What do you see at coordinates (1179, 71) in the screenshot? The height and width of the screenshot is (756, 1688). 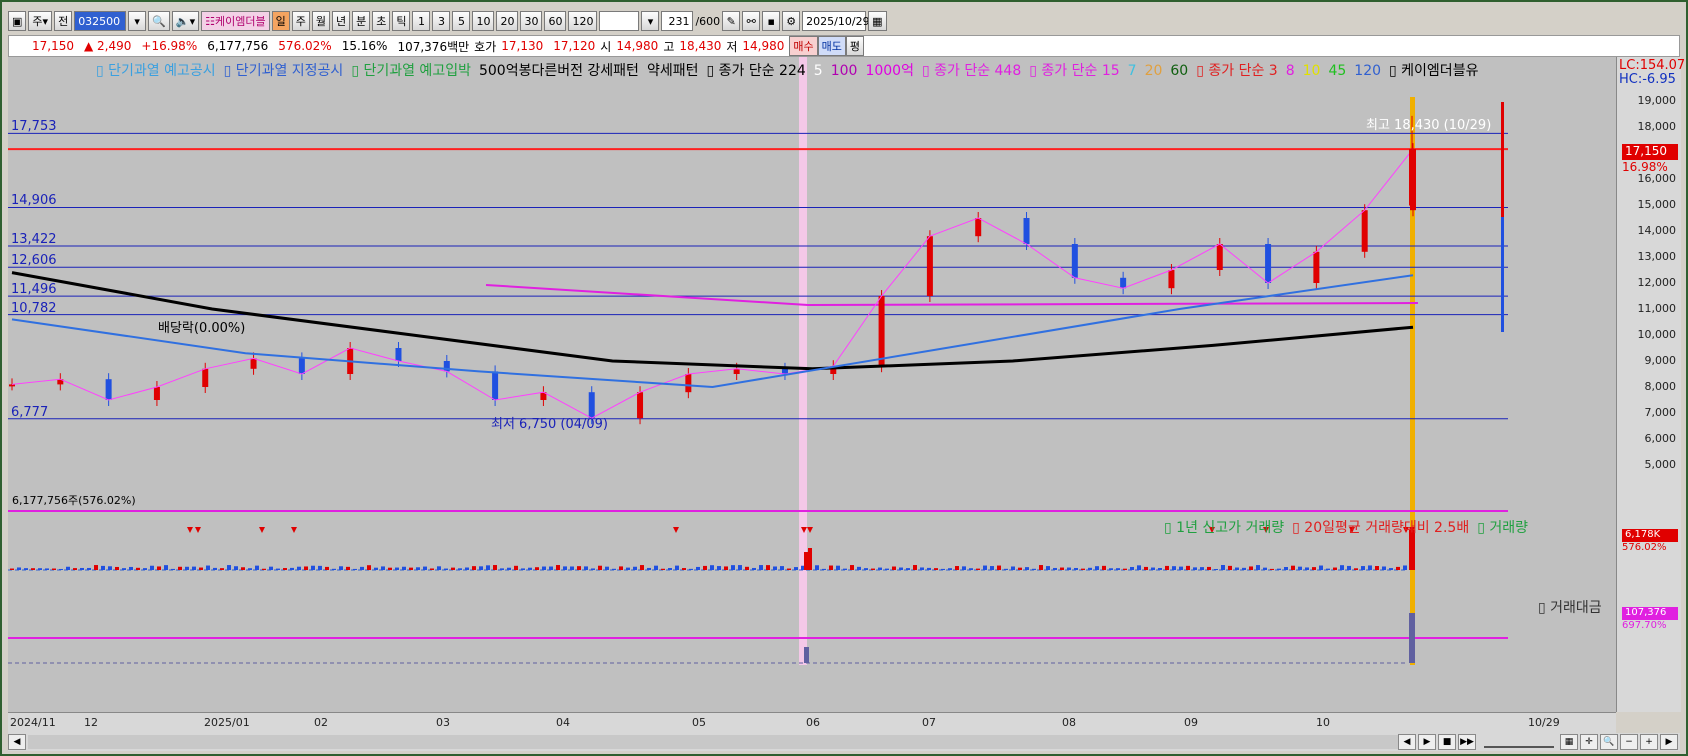 I see `legend-item-13: 60` at bounding box center [1179, 71].